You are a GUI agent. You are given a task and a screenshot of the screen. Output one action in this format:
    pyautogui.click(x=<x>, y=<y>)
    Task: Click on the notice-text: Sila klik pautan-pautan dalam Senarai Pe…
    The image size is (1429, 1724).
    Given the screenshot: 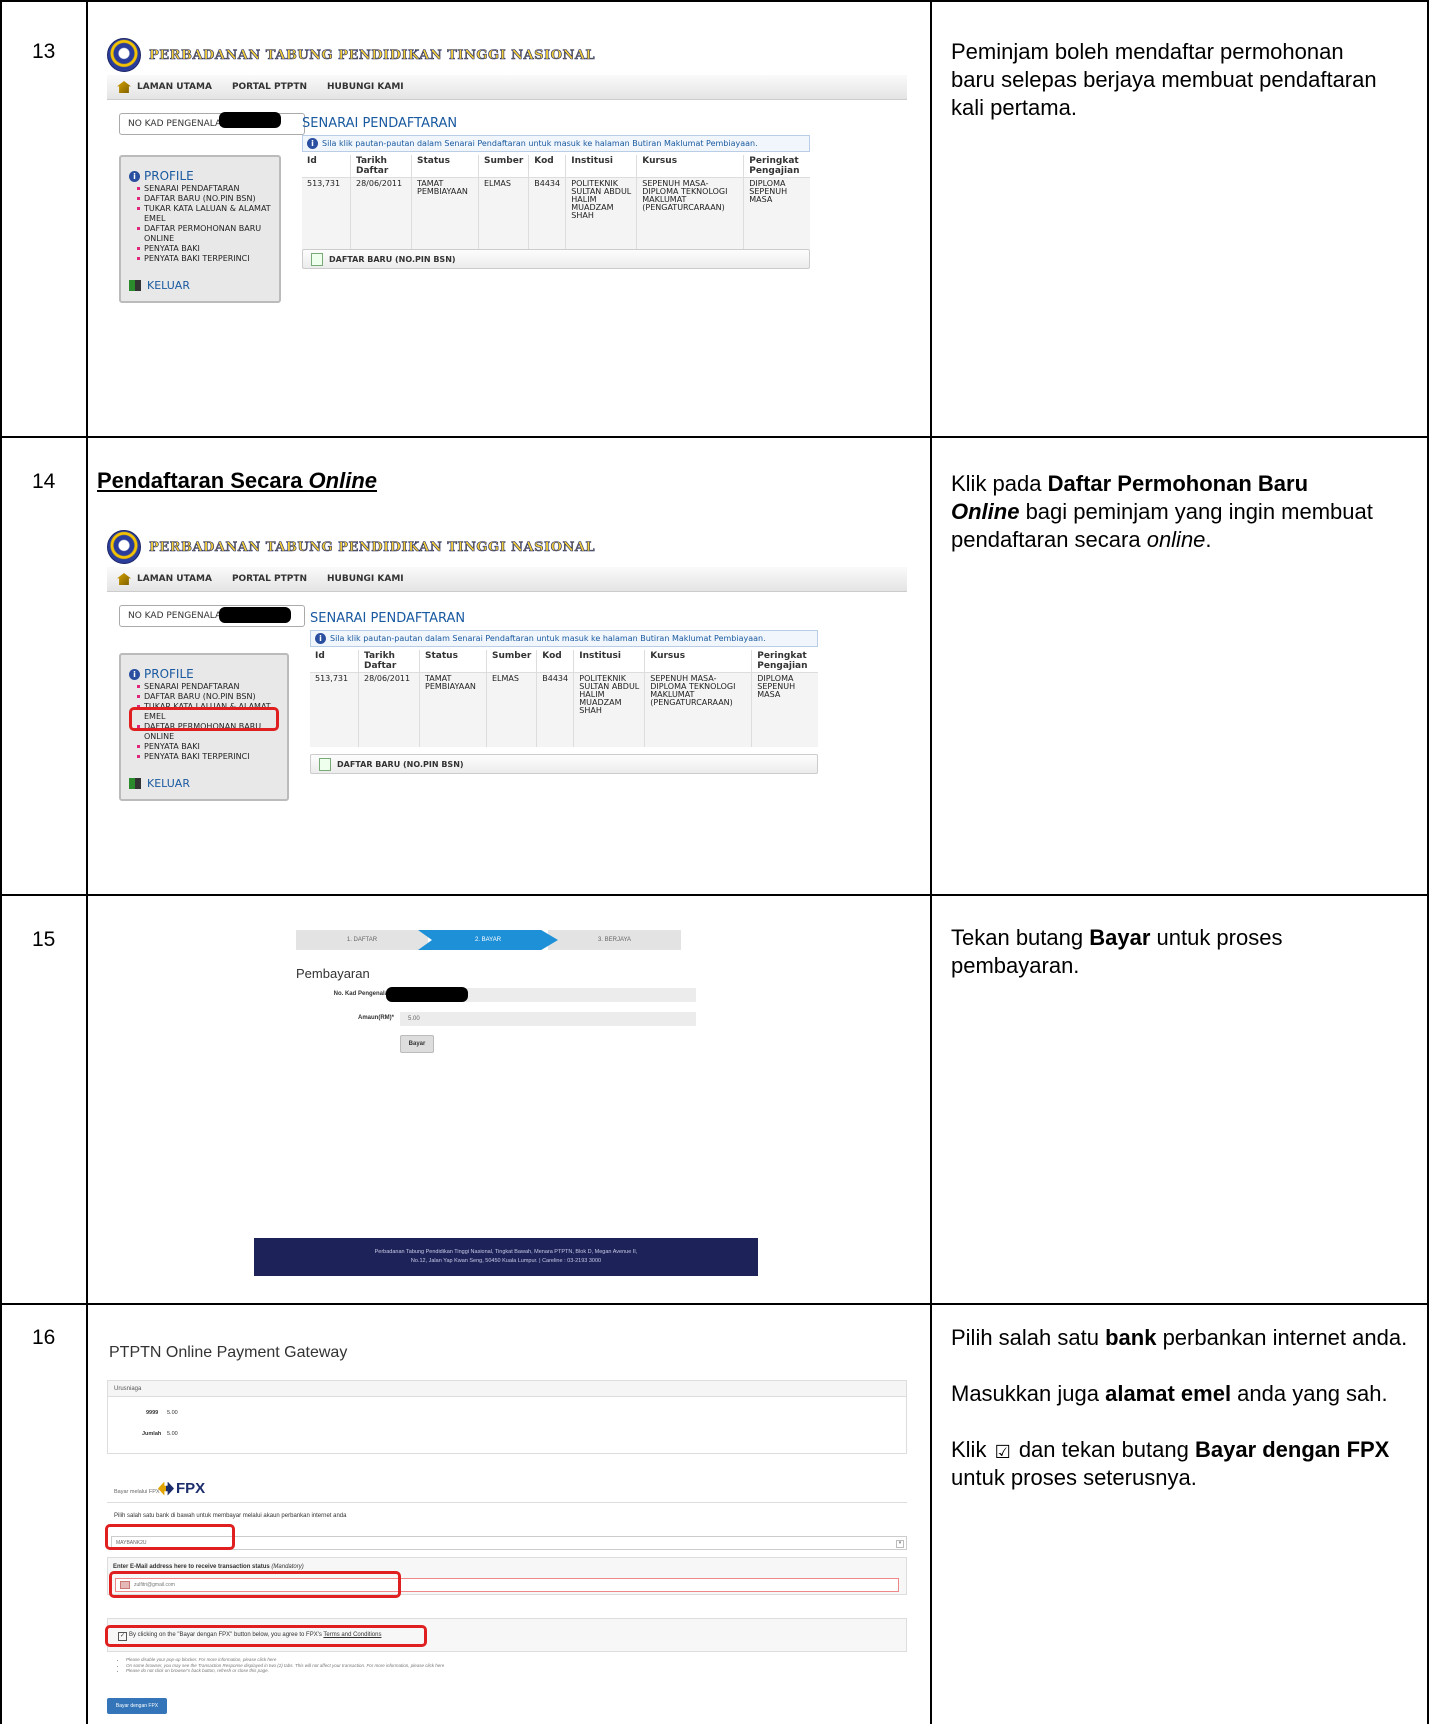 What is the action you would take?
    pyautogui.click(x=548, y=638)
    